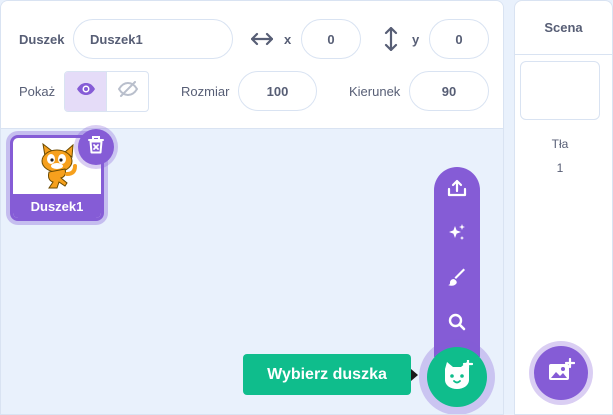 This screenshot has width=613, height=415. Describe the element at coordinates (560, 168) in the screenshot. I see `backdrops-count: 1` at that location.